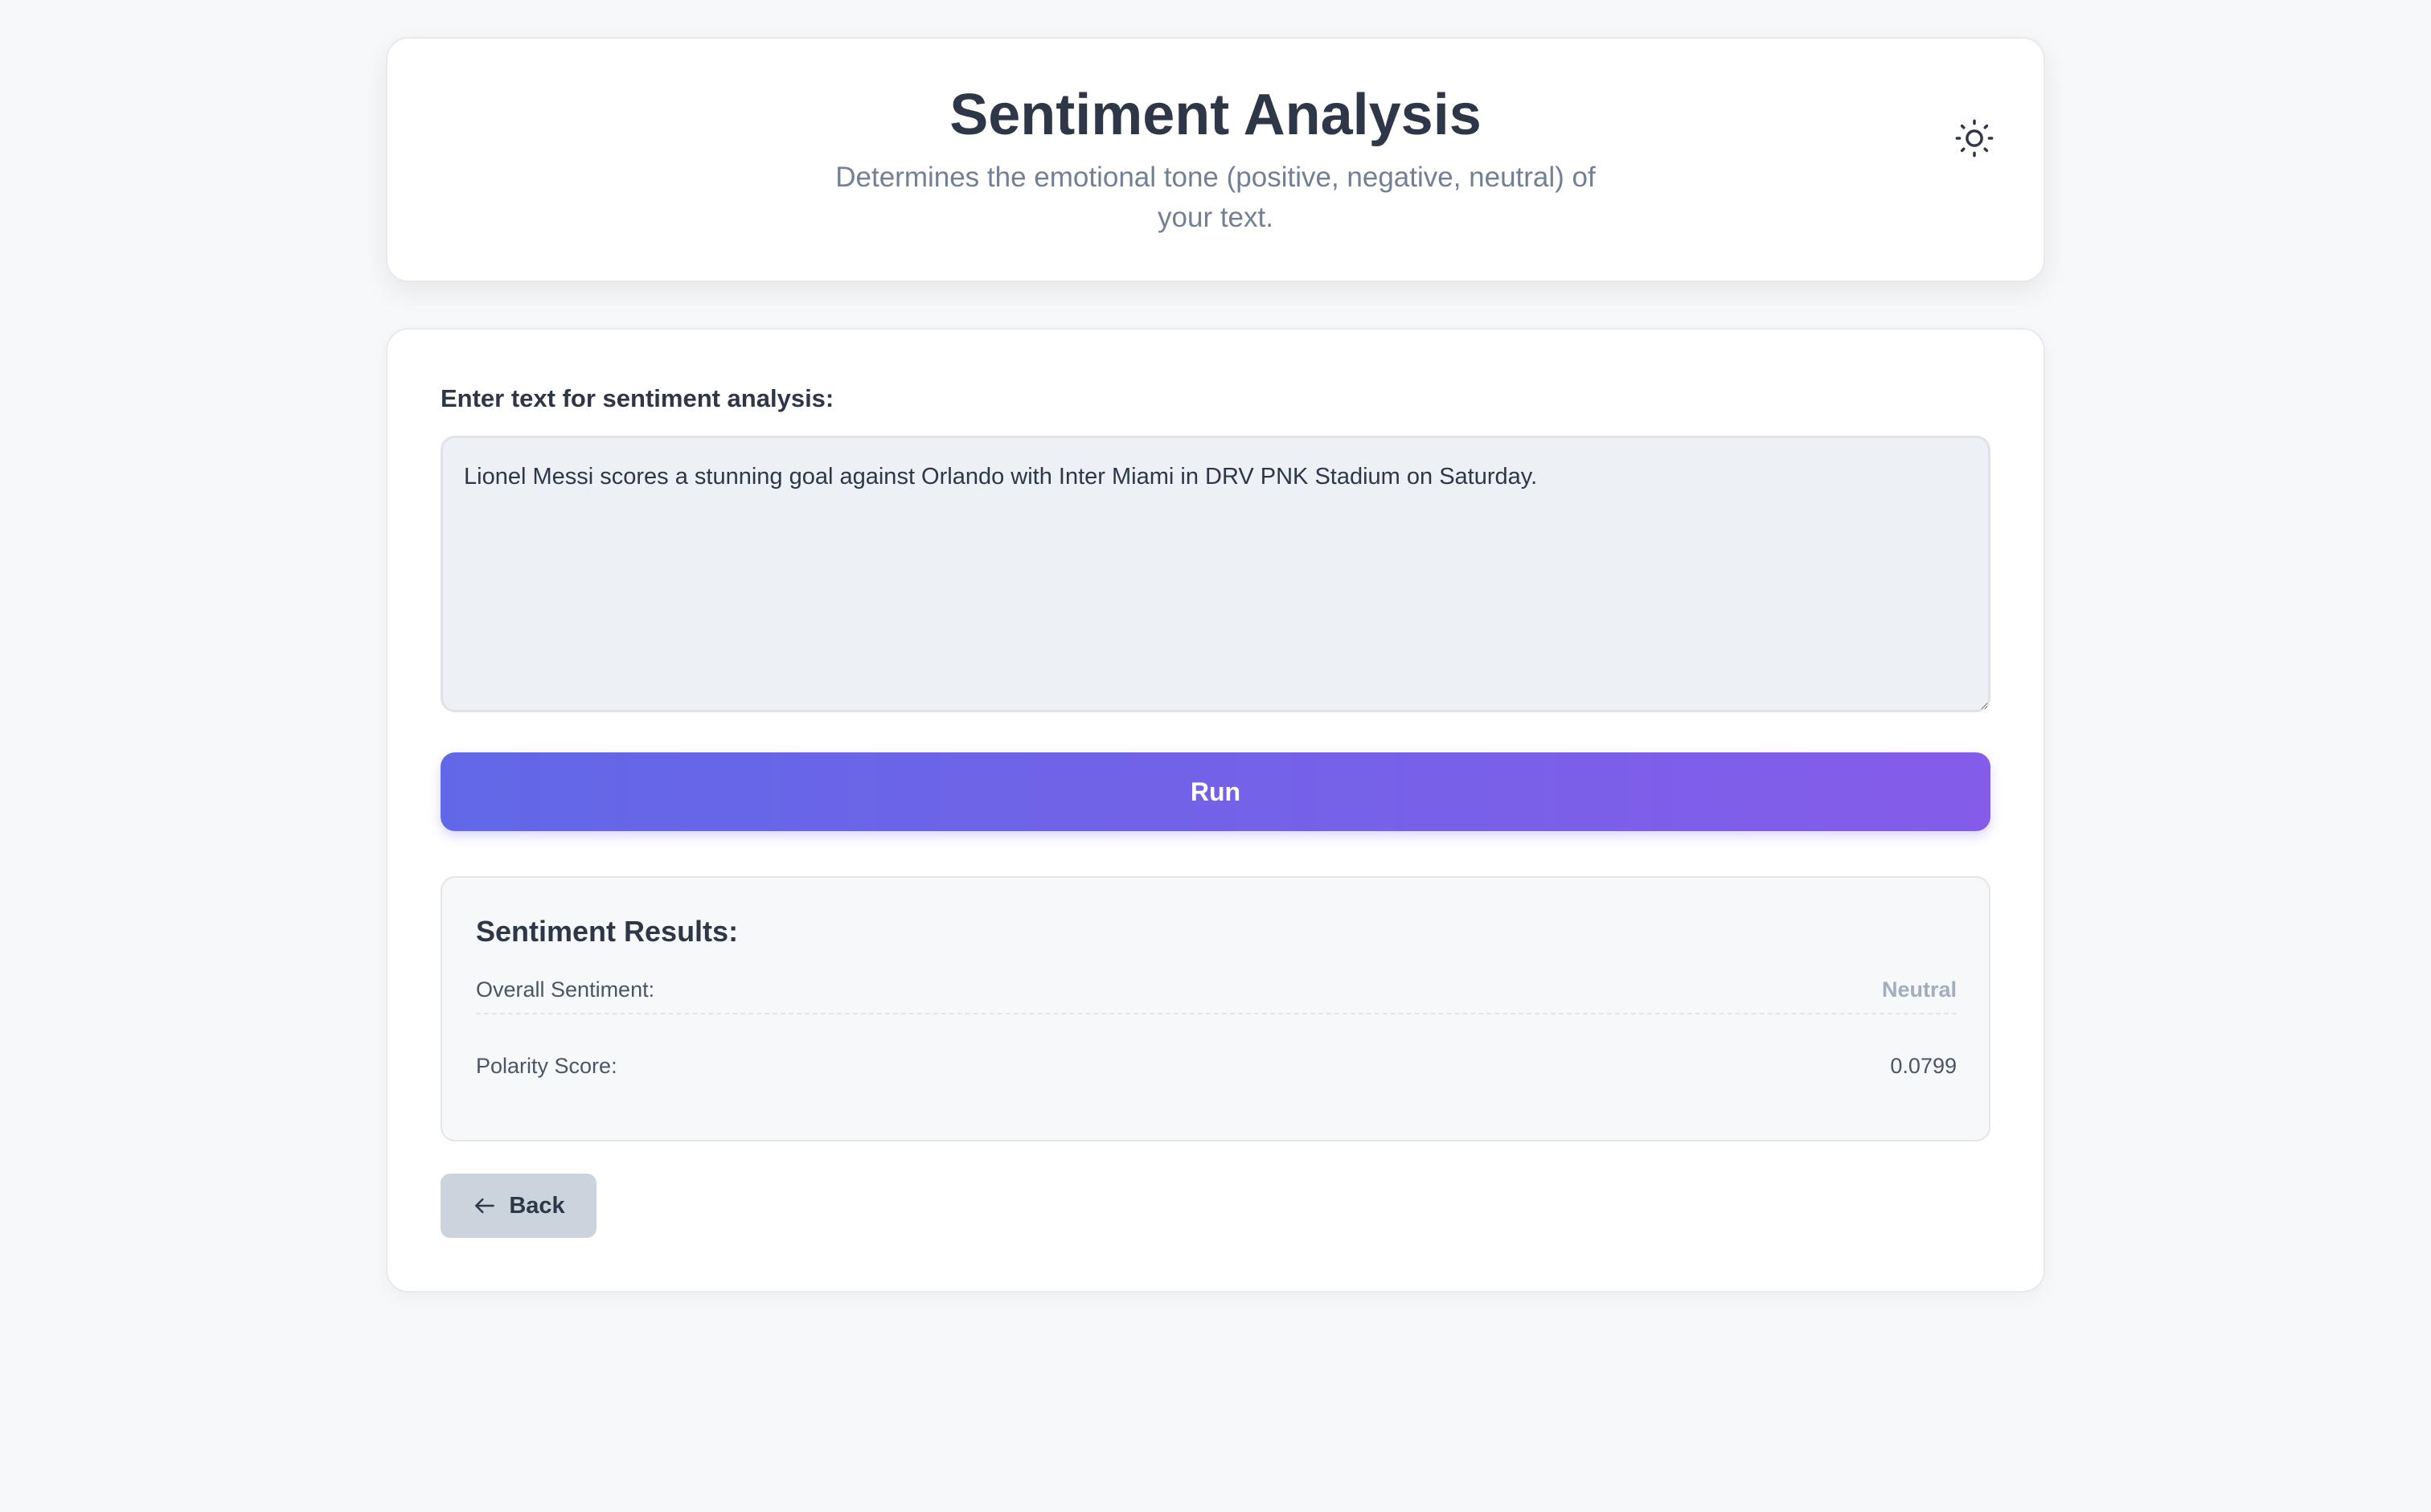 This screenshot has height=1512, width=2431. What do you see at coordinates (1216, 990) in the screenshot?
I see `result-row-overall-sentiment: Overall Sentiment: Neutral` at bounding box center [1216, 990].